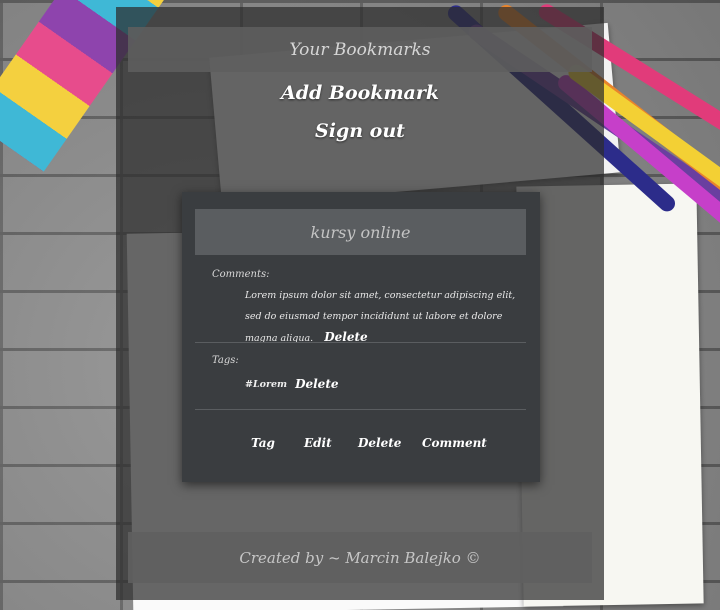 This screenshot has width=720, height=610. I want to click on page-title: Your Bookmarks, so click(360, 49).